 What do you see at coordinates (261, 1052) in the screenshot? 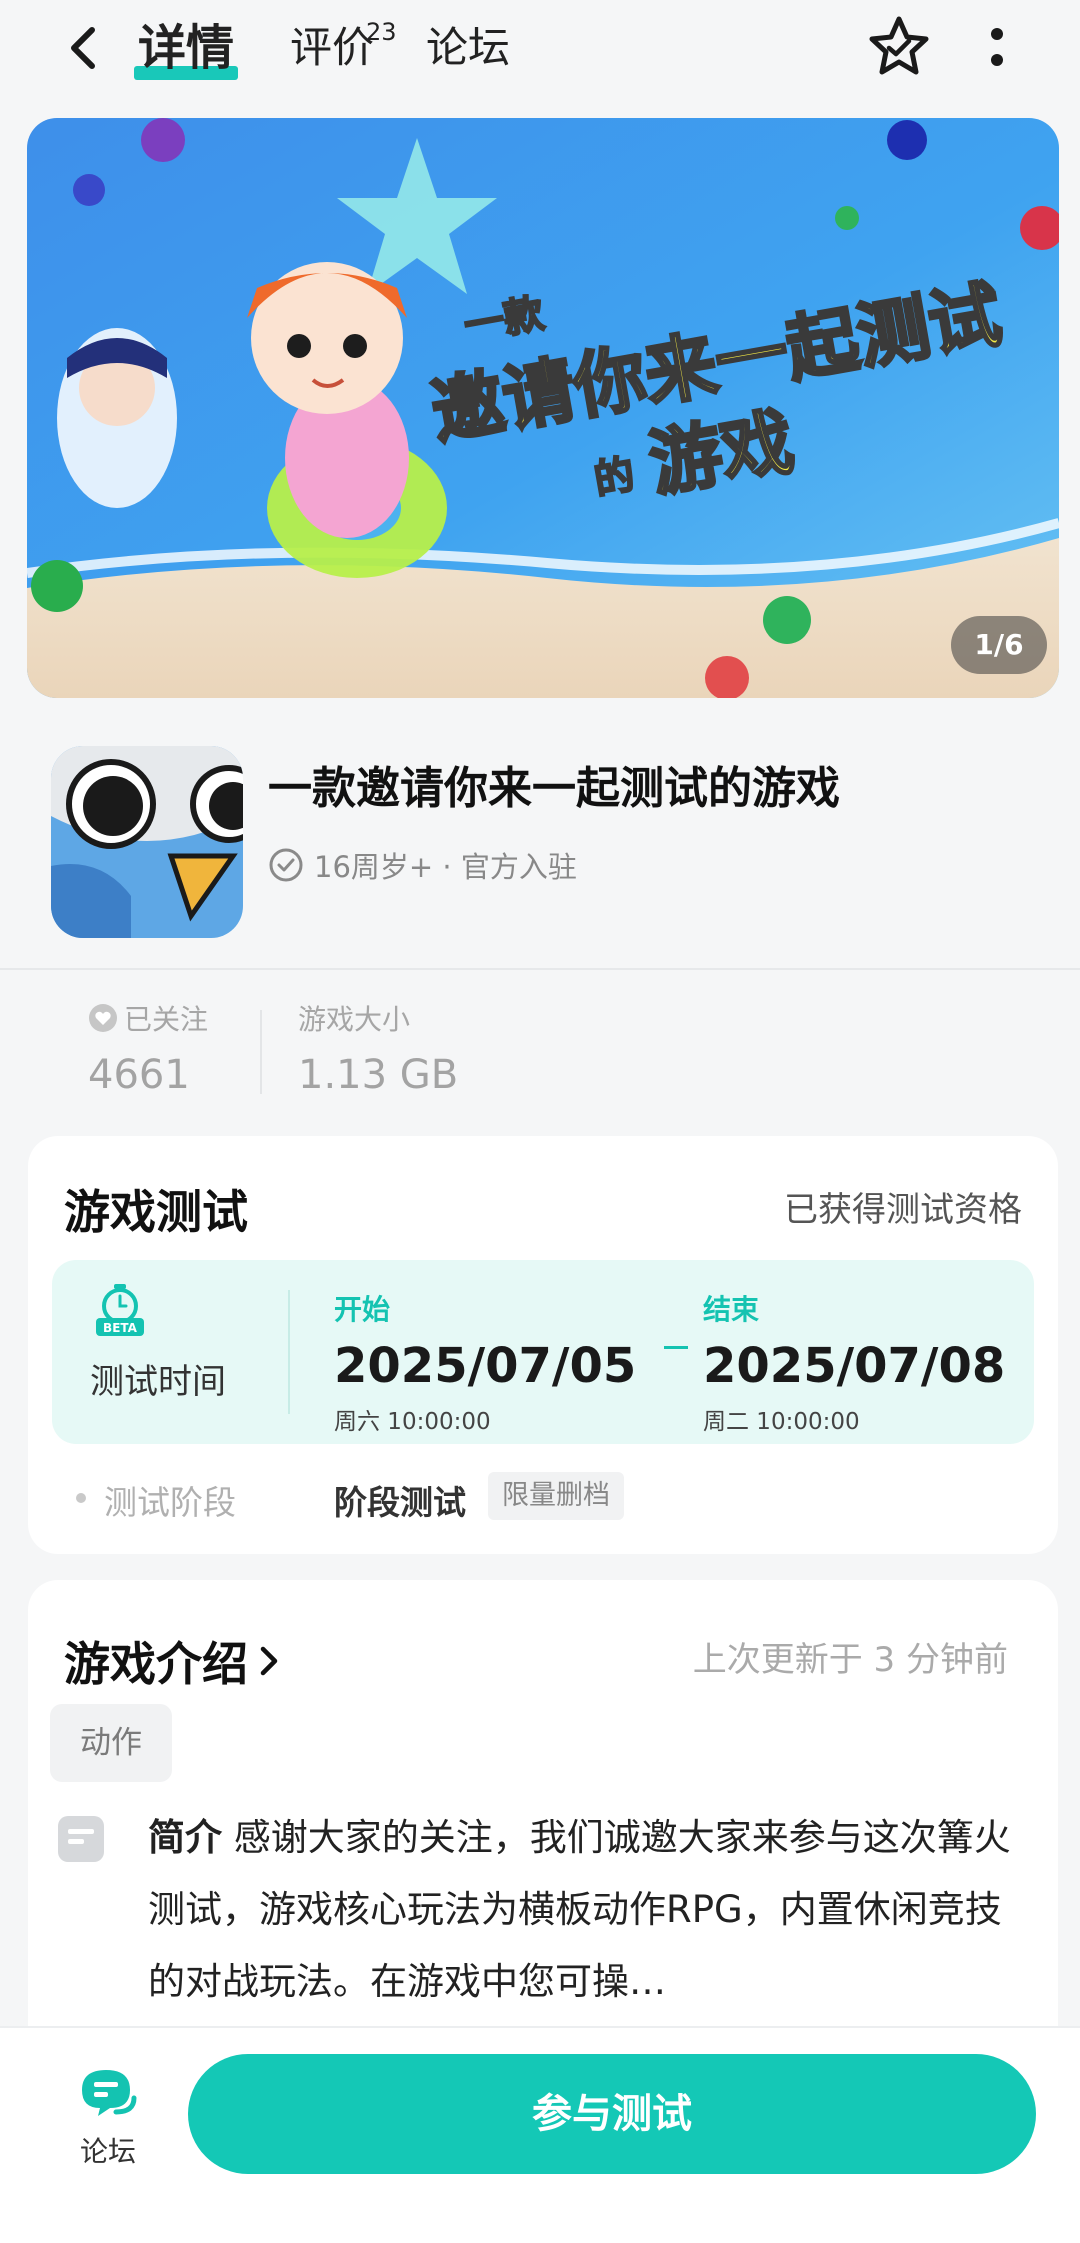
I see `stat-separator` at bounding box center [261, 1052].